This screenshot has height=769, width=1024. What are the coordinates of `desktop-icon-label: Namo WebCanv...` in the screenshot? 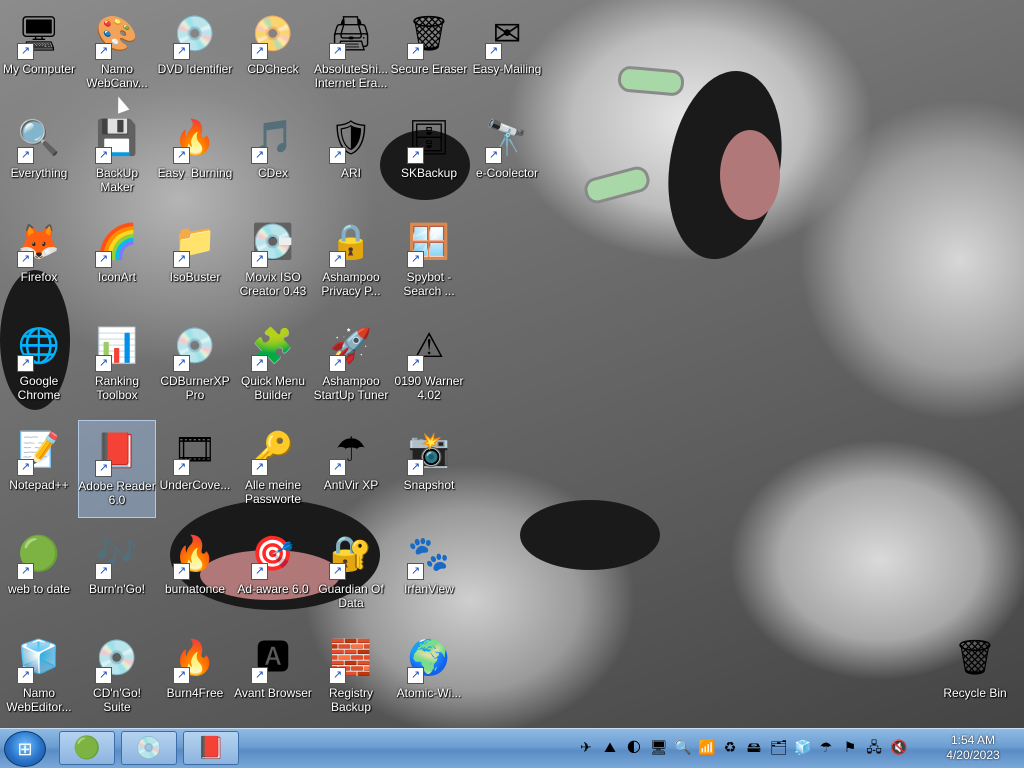 It's located at (117, 76).